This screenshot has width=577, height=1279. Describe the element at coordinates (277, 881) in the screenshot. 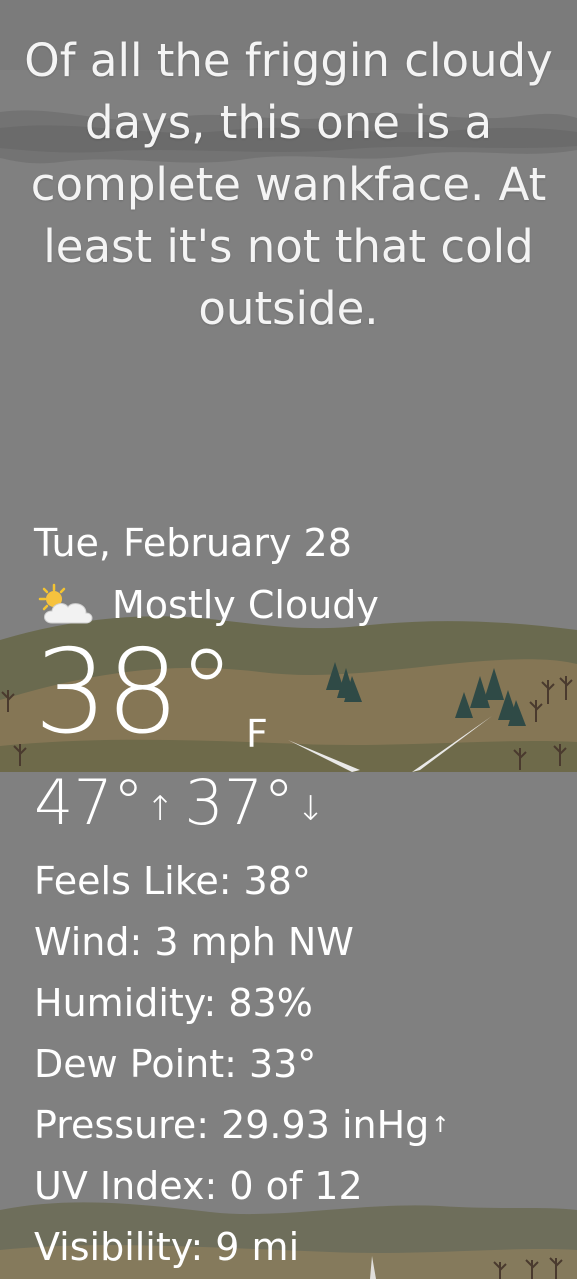

I see `feels-like-value: 38°` at that location.